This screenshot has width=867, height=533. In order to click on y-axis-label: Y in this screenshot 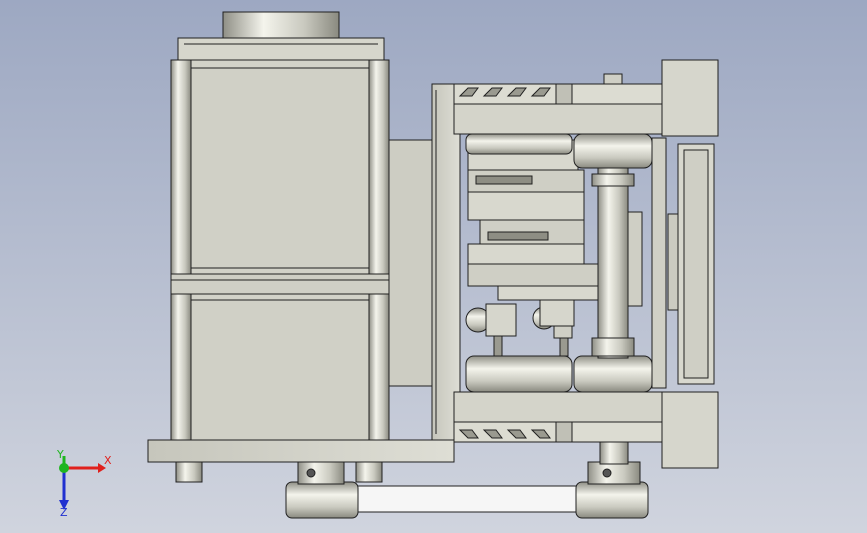, I will do `click(60, 455)`.